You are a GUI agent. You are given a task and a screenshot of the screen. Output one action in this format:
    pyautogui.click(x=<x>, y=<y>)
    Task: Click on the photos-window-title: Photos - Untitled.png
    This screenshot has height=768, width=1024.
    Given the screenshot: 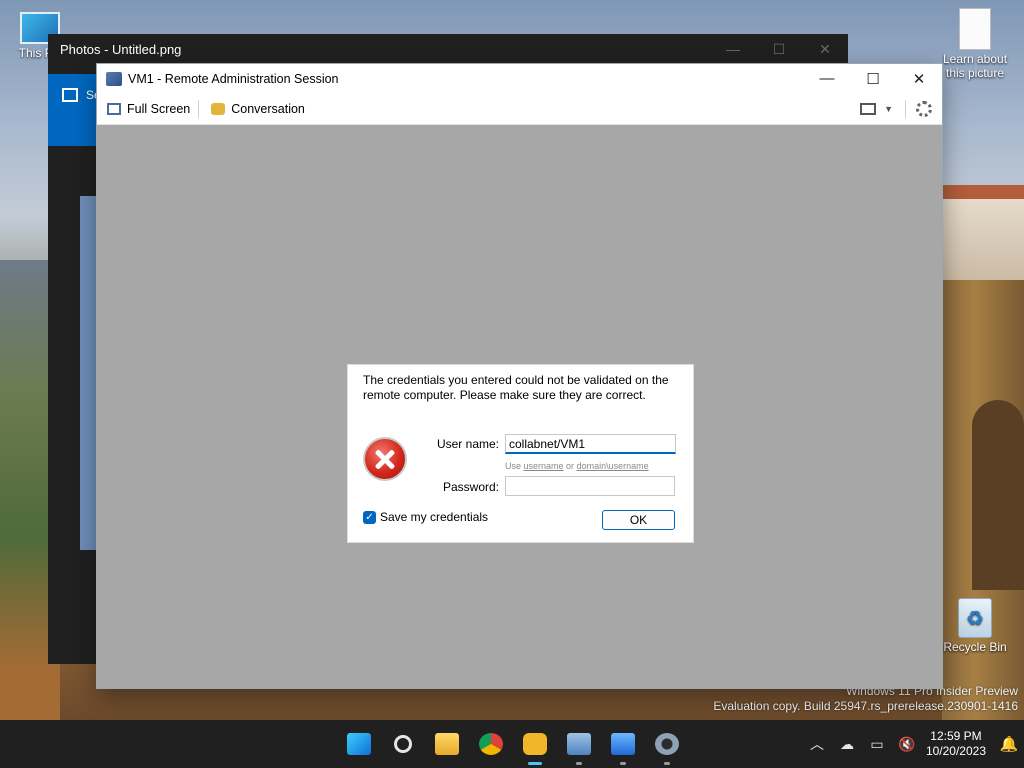 What is the action you would take?
    pyautogui.click(x=121, y=49)
    